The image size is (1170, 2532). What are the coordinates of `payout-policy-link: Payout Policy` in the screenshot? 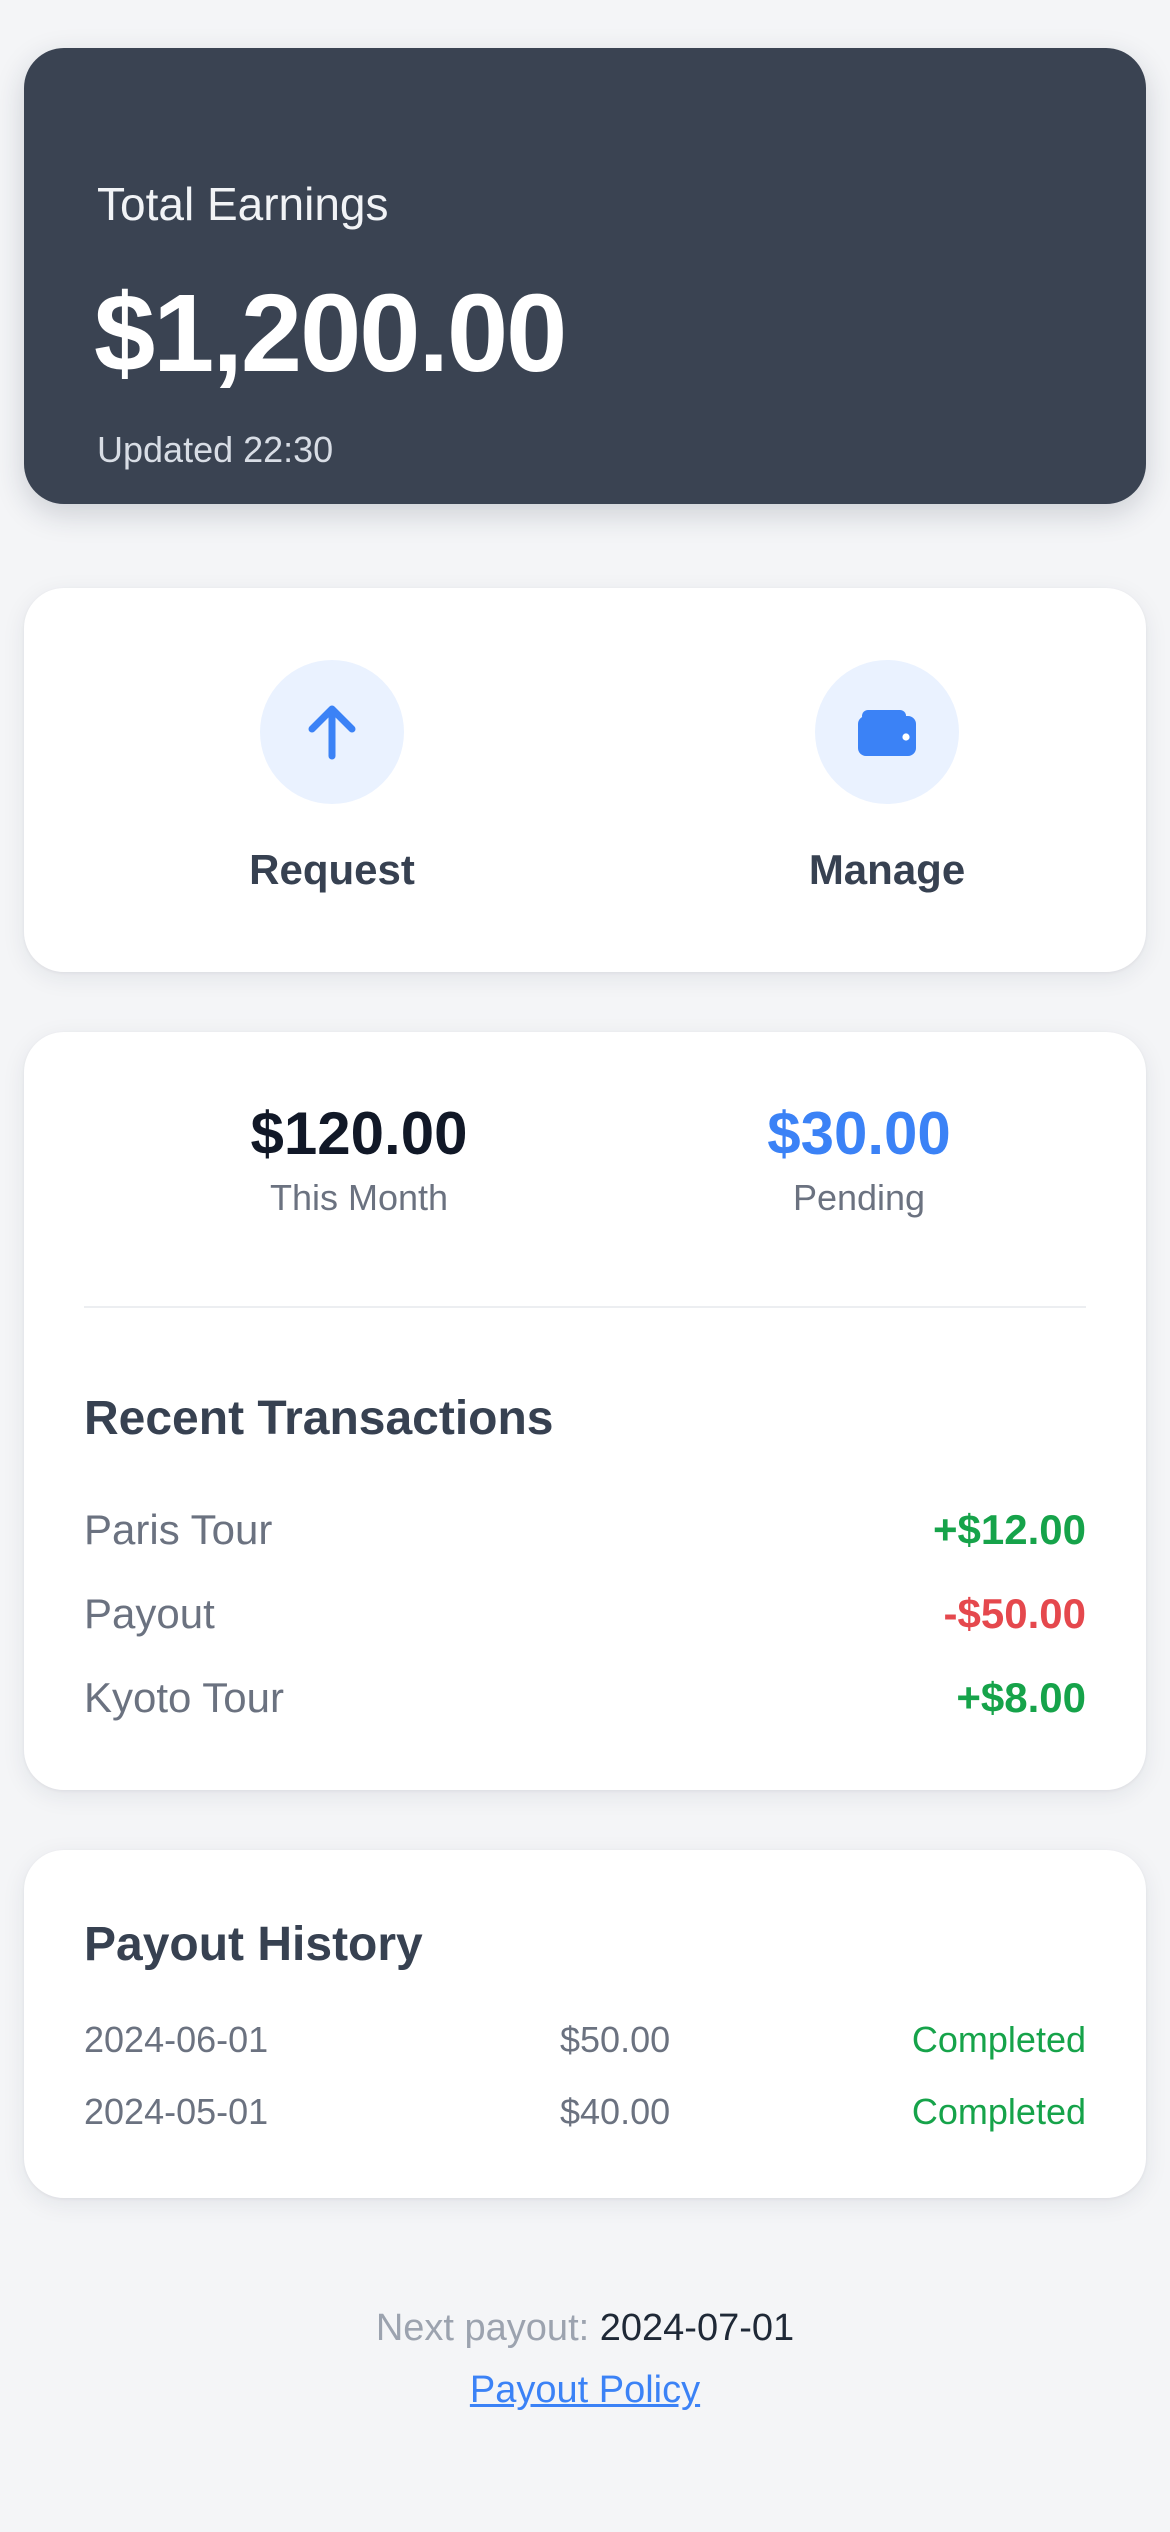 It's located at (585, 2390).